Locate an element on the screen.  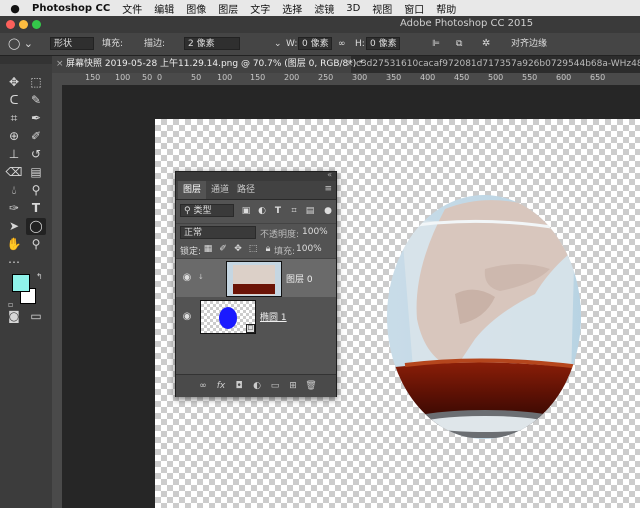
lock-artboard-icon: ⬚ is located at coordinates (253, 249).